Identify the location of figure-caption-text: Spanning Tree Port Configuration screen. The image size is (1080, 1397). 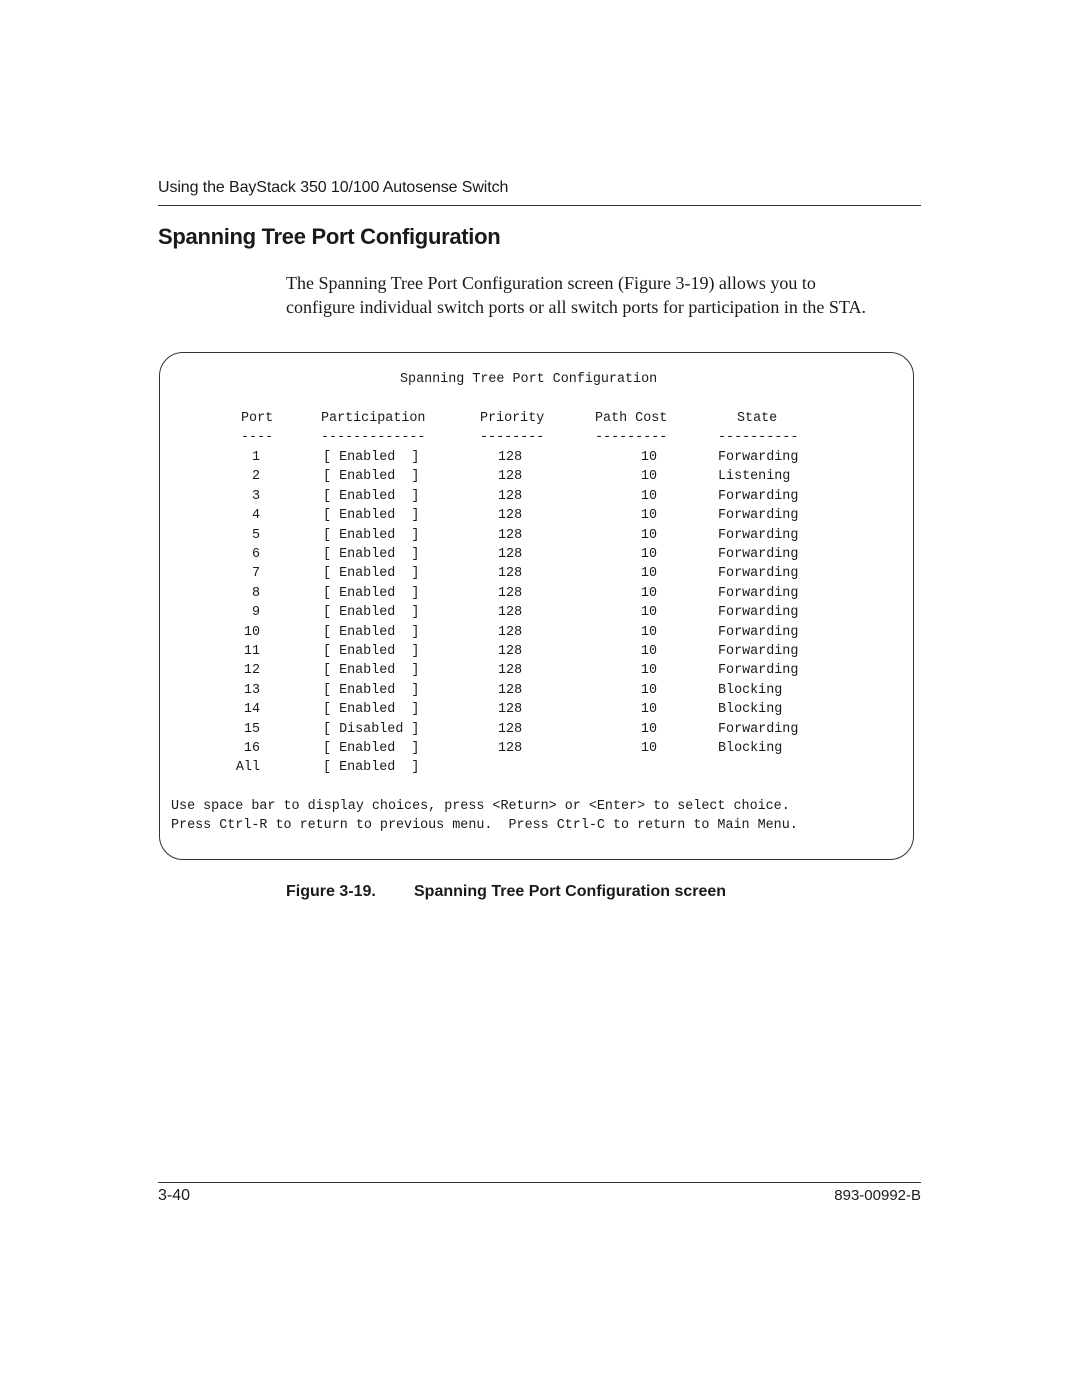
(570, 891).